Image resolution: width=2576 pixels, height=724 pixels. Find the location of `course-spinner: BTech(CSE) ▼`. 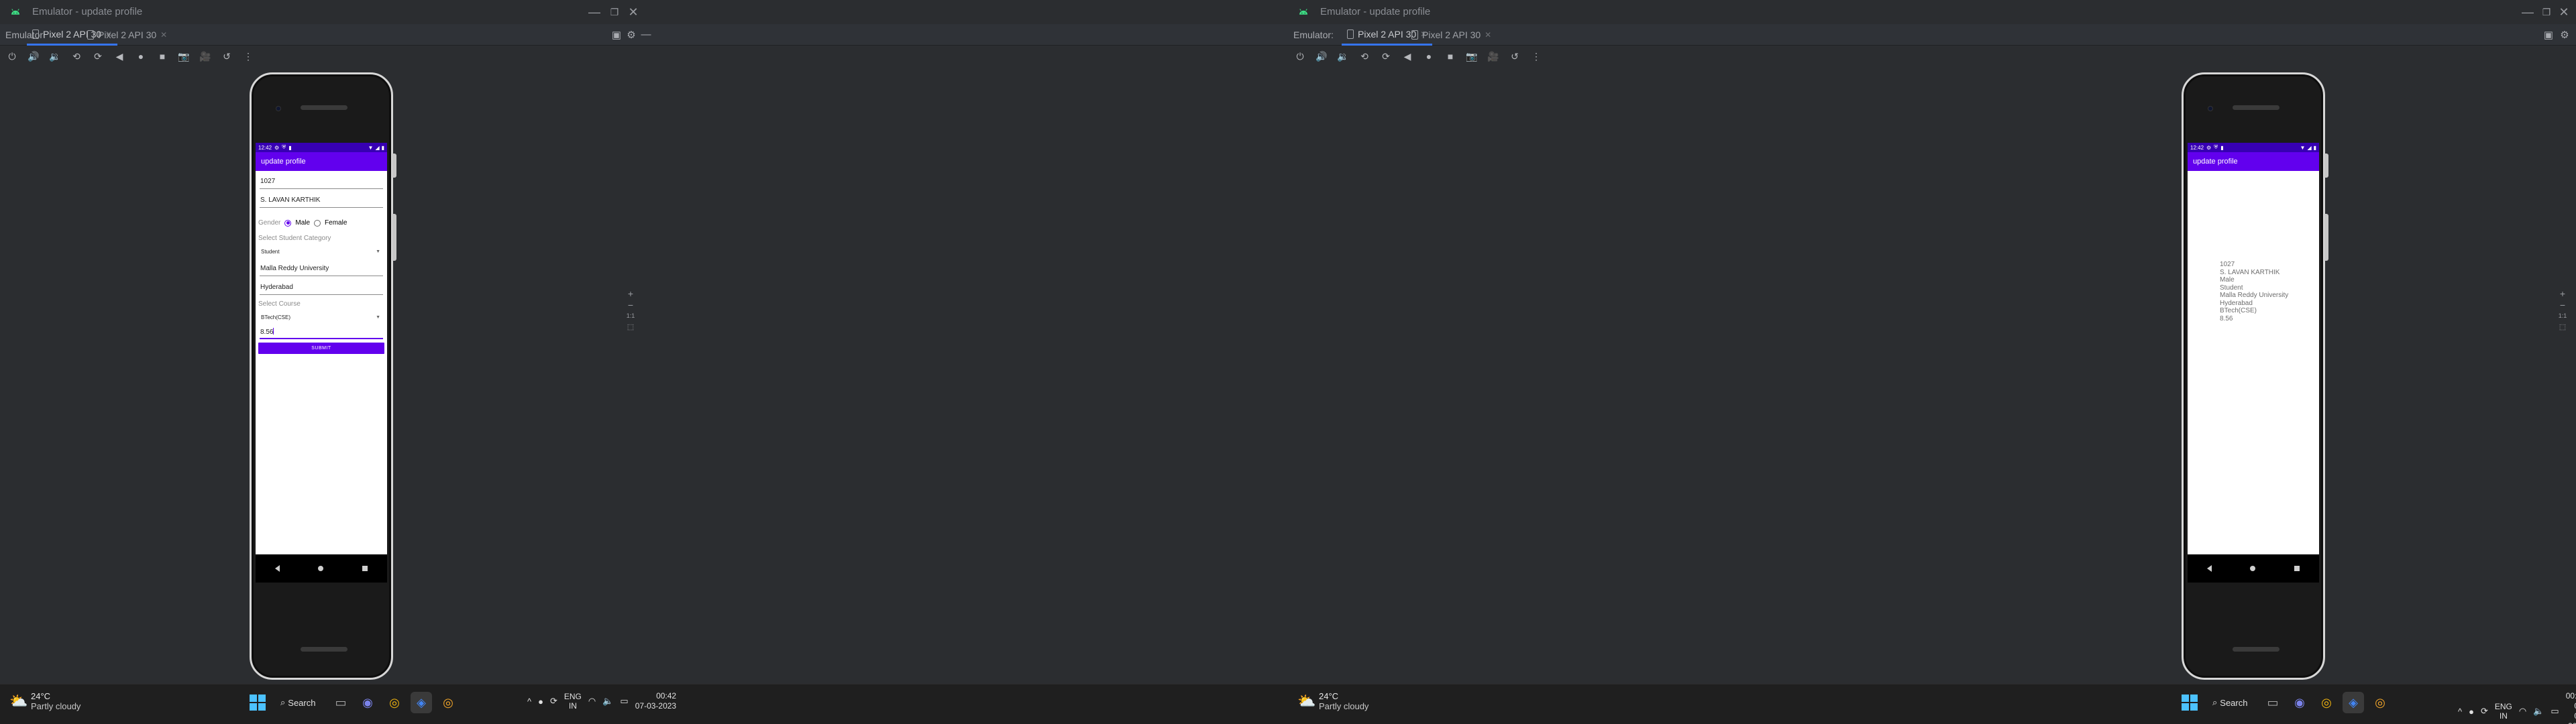

course-spinner: BTech(CSE) ▼ is located at coordinates (322, 317).